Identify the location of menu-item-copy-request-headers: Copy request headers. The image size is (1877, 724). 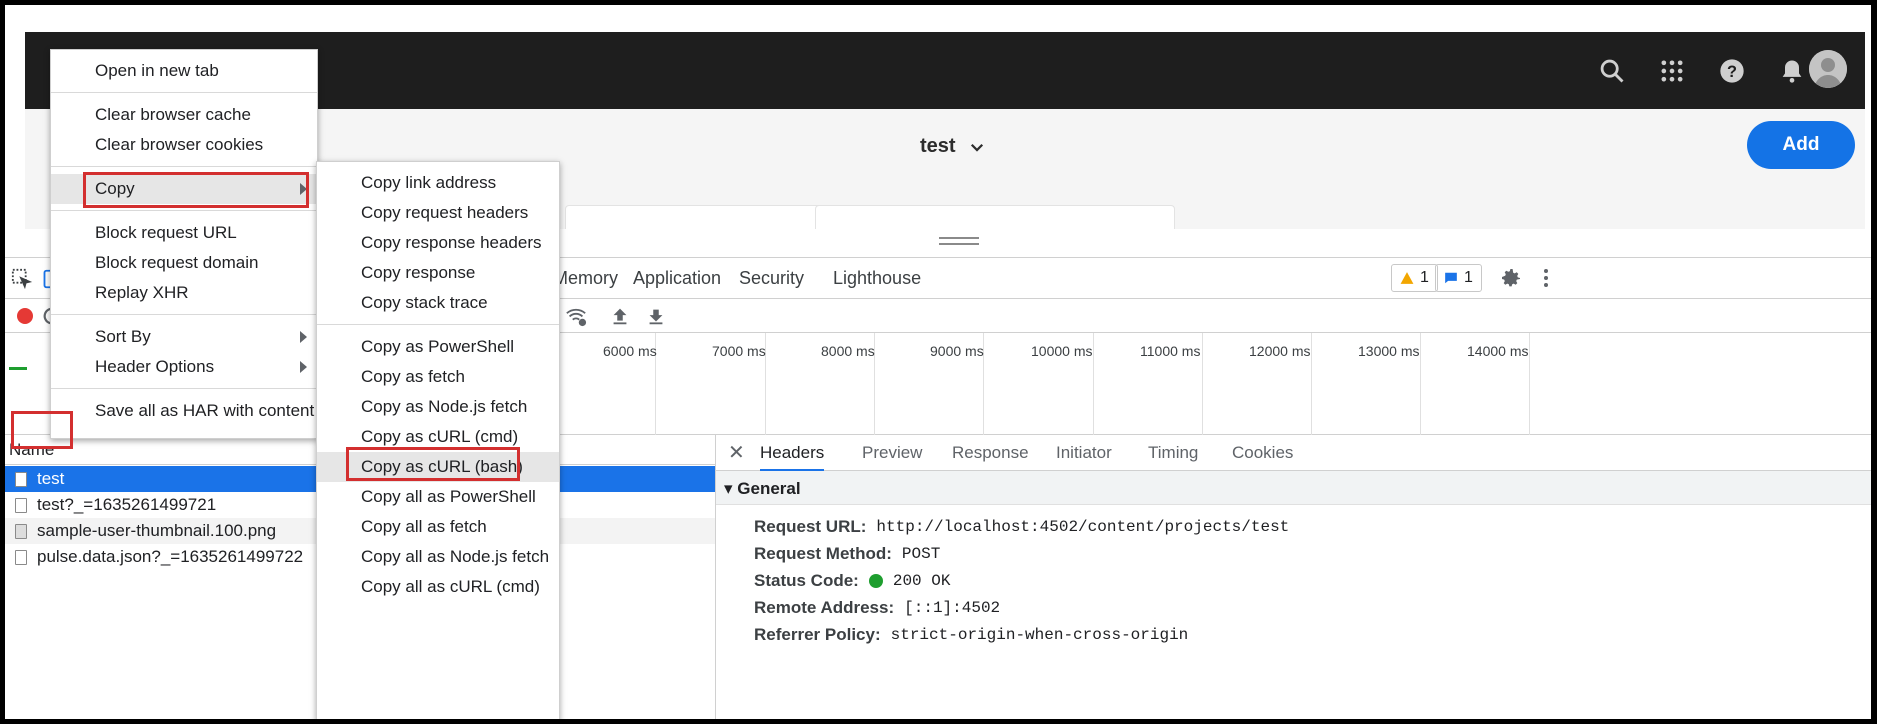
(438, 213).